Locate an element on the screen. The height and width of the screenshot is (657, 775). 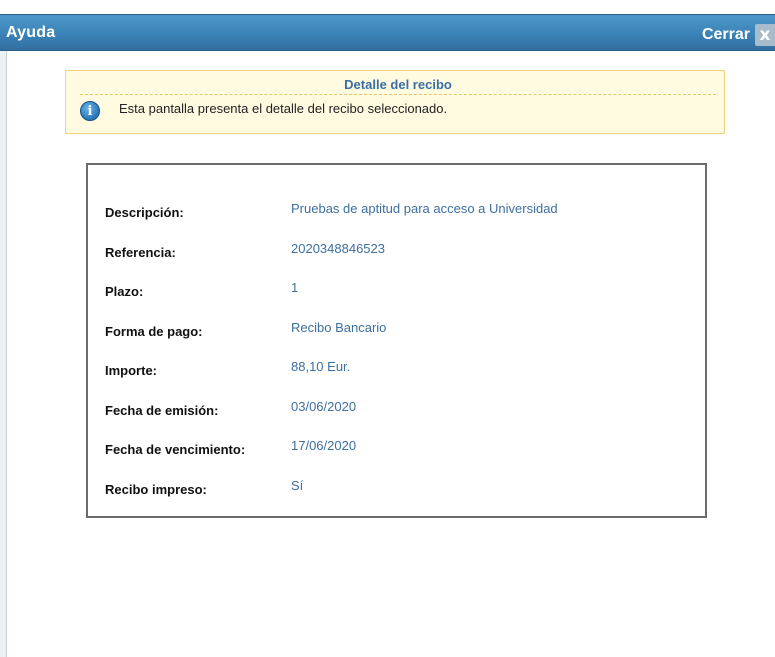
detail-label: Fecha de vencimiento: is located at coordinates (175, 449).